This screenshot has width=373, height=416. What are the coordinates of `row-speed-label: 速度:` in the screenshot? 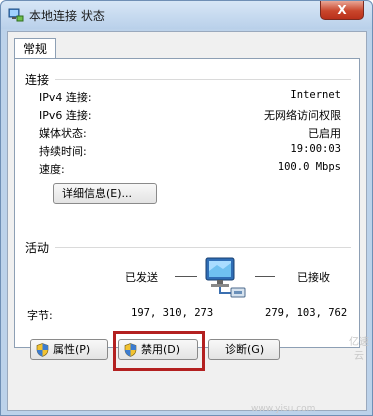 It's located at (52, 169).